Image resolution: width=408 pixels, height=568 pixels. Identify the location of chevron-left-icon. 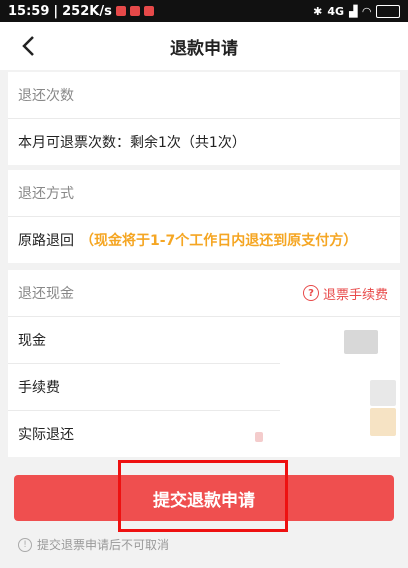
(28, 46).